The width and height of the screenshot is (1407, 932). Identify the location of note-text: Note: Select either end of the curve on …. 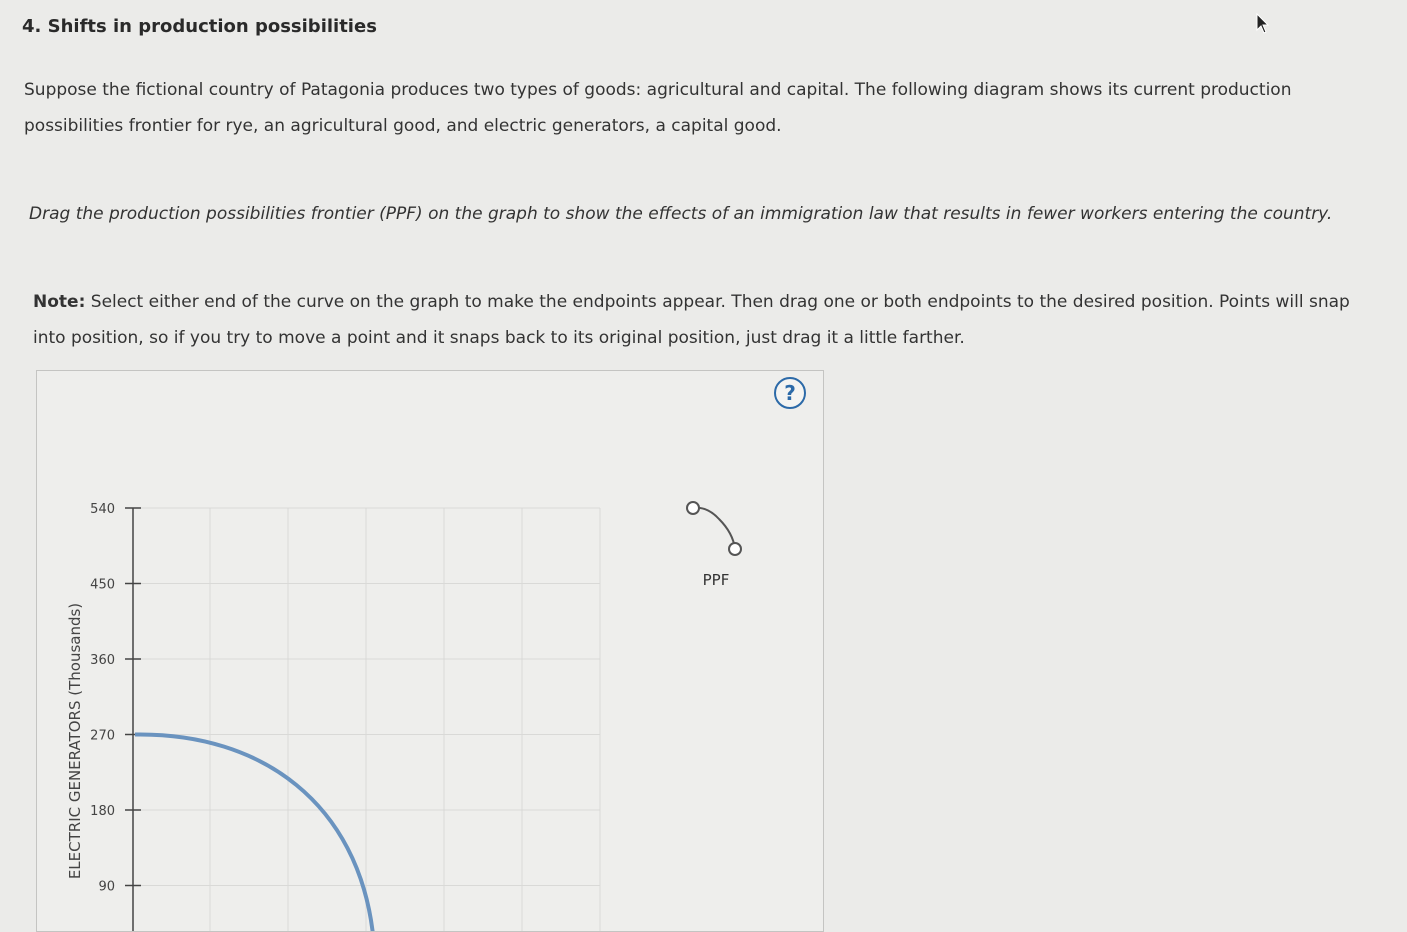
(698, 320).